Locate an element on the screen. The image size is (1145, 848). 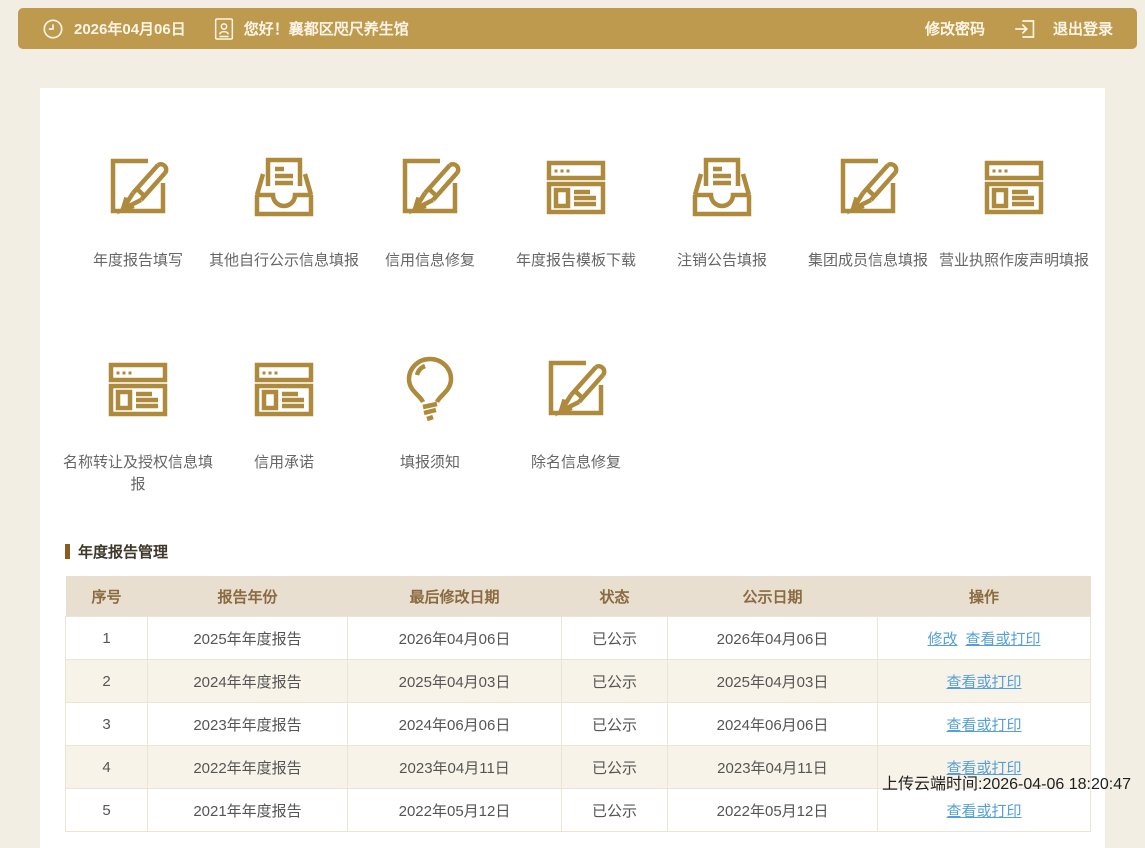
menu-item-label: 信用信息修复 is located at coordinates (429, 260).